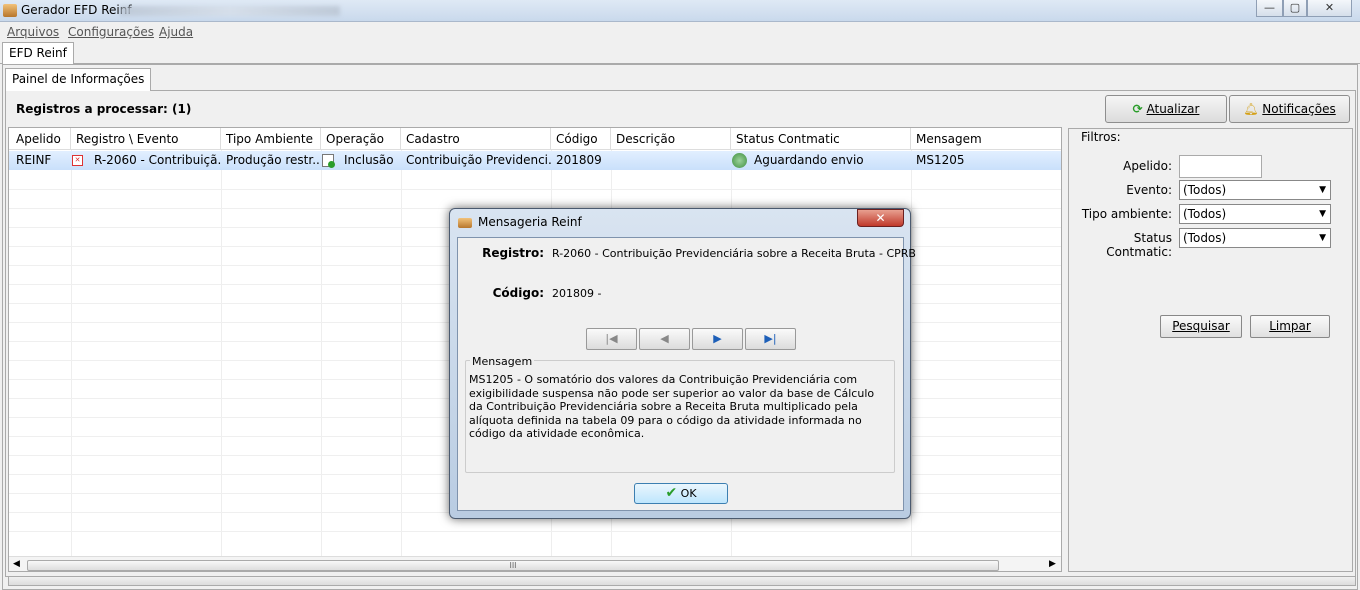 The height and width of the screenshot is (590, 1360). Describe the element at coordinates (1126, 214) in the screenshot. I see `tipo-ambiente-label: Tipo ambiente:` at that location.